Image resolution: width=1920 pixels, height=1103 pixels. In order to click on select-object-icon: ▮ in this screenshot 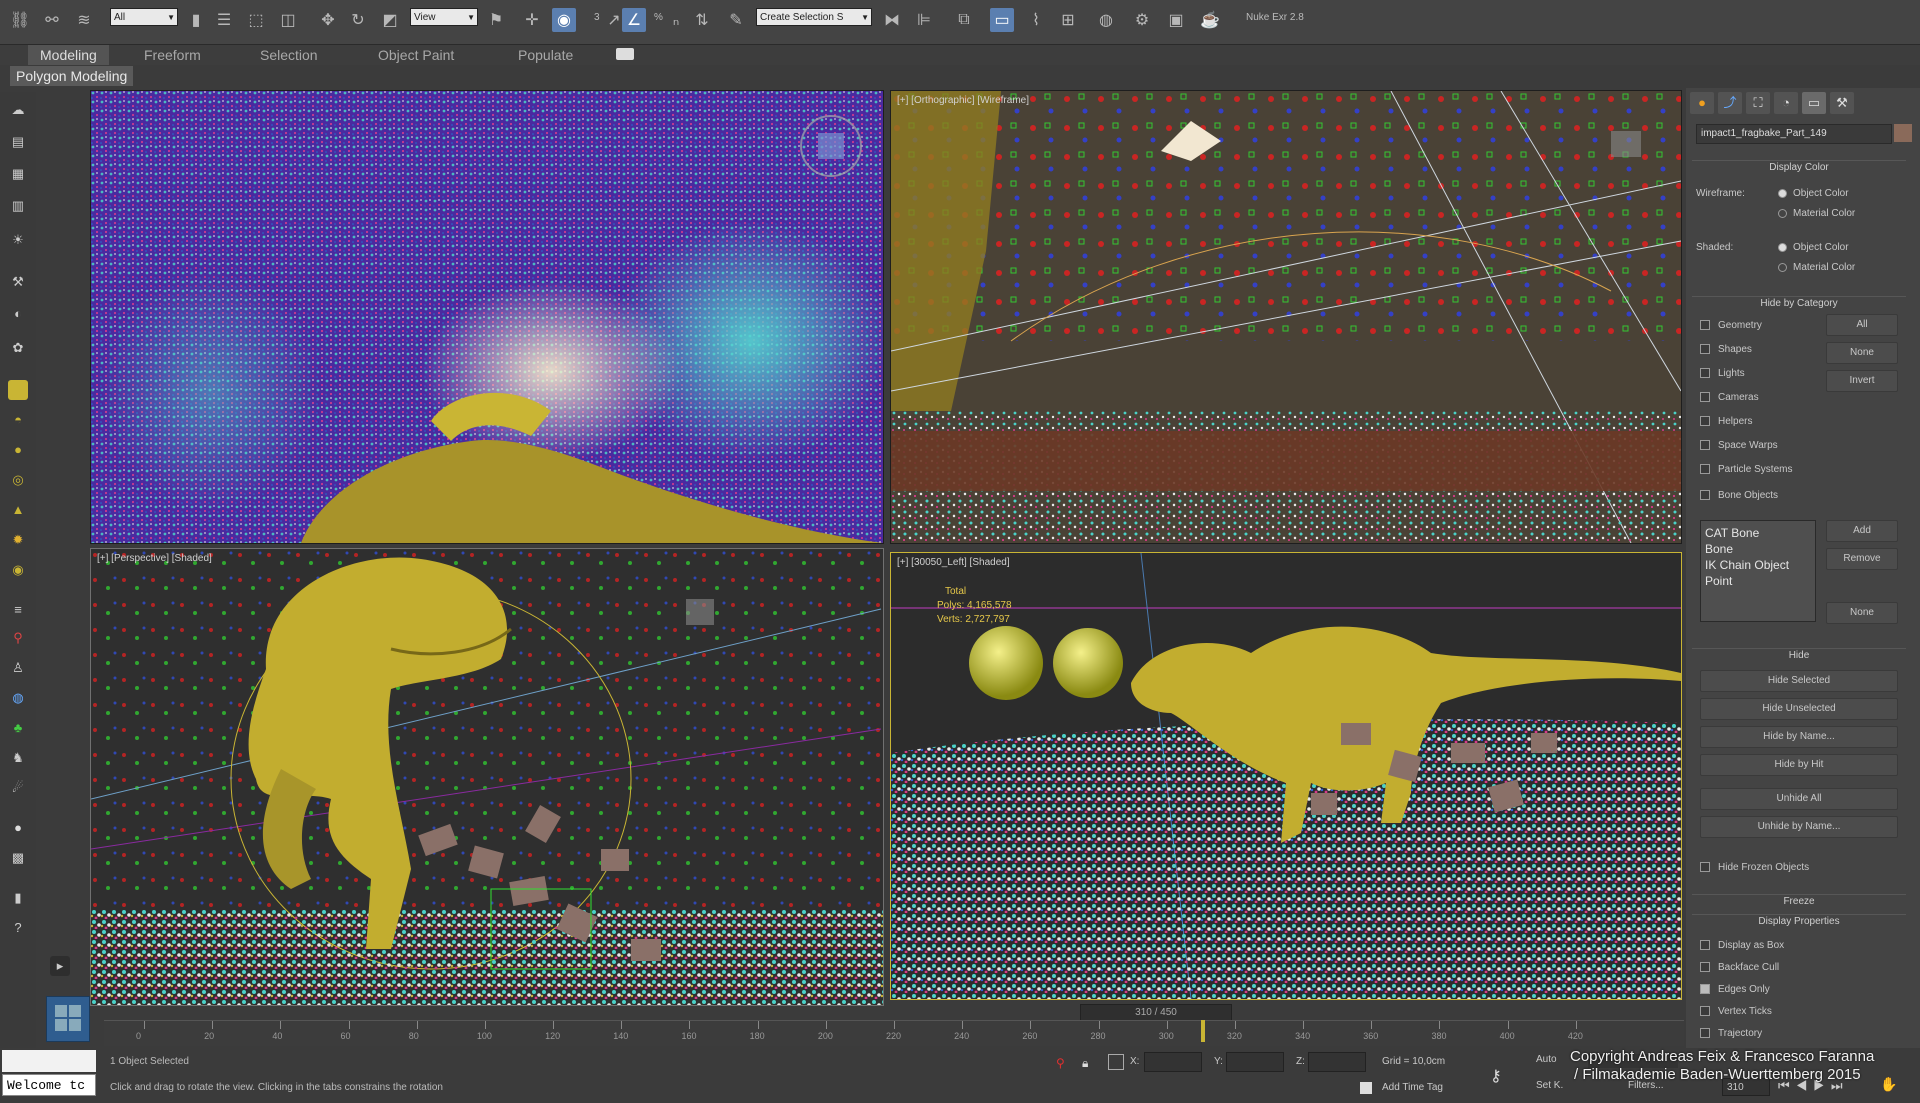, I will do `click(196, 20)`.